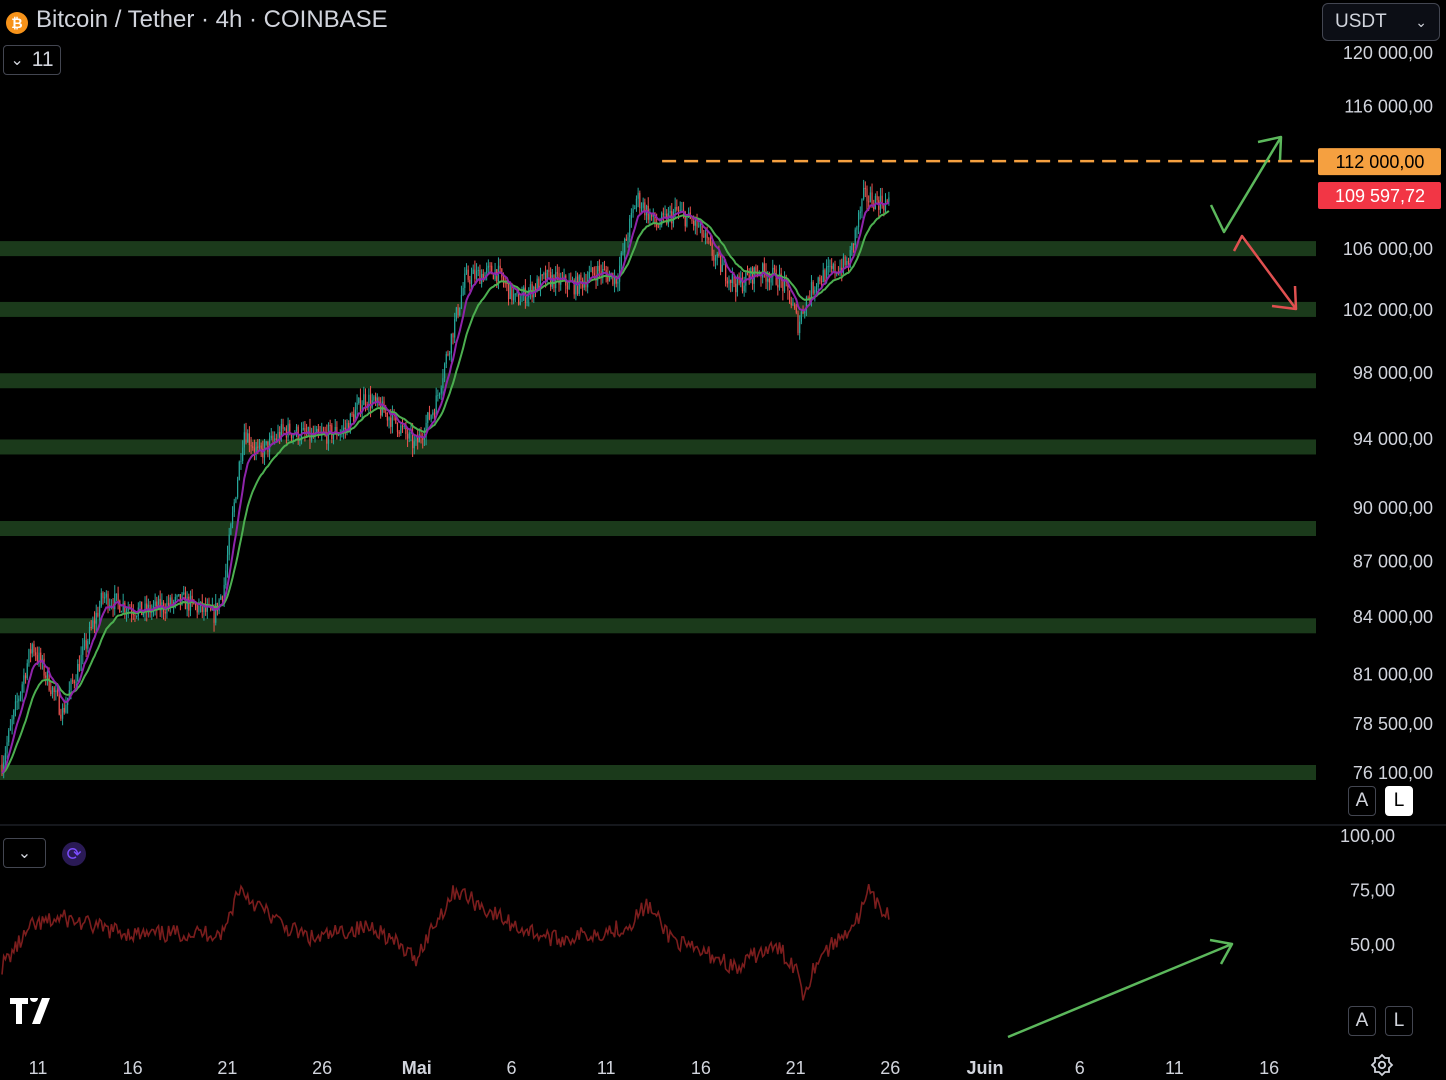 The image size is (1446, 1080). I want to click on log-scale-button: L, so click(1399, 801).